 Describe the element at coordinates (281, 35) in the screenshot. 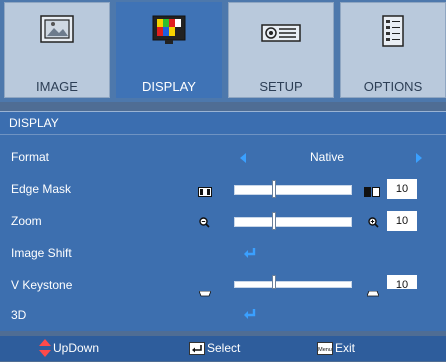

I see `projector-icon` at that location.